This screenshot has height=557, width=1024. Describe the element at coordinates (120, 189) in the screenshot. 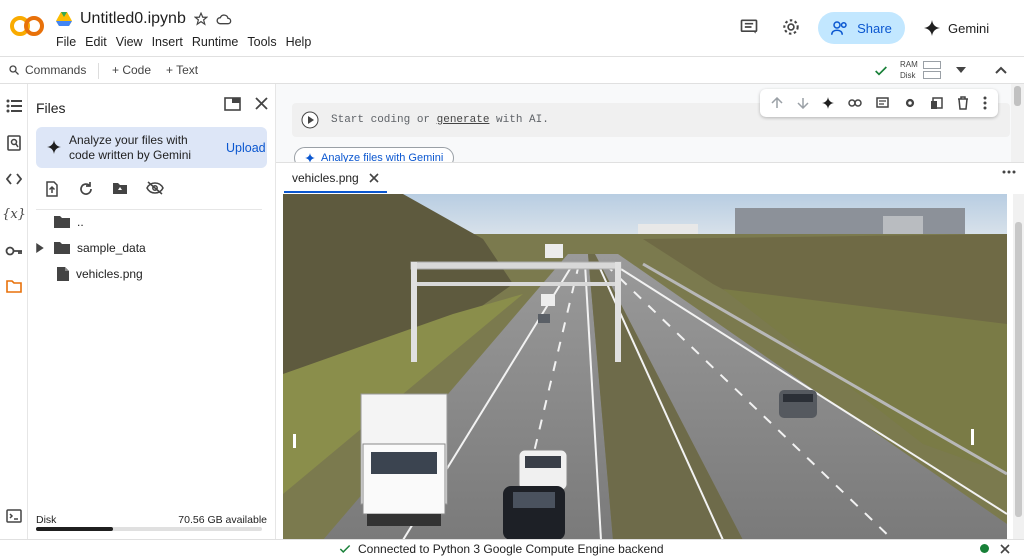

I see `mount-drive-icon` at that location.